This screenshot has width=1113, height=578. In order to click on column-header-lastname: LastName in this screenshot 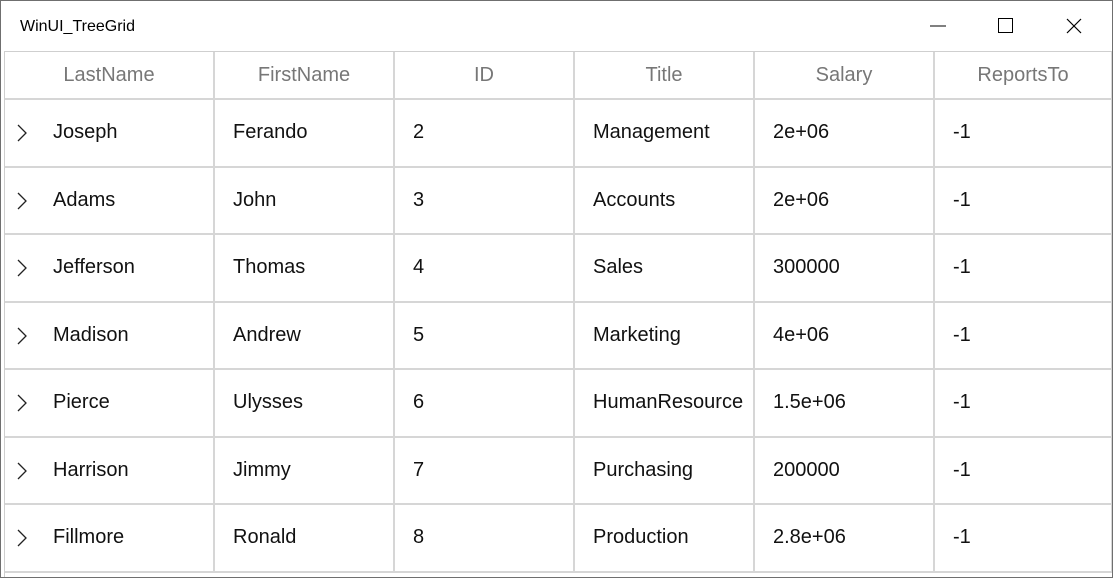, I will do `click(110, 76)`.